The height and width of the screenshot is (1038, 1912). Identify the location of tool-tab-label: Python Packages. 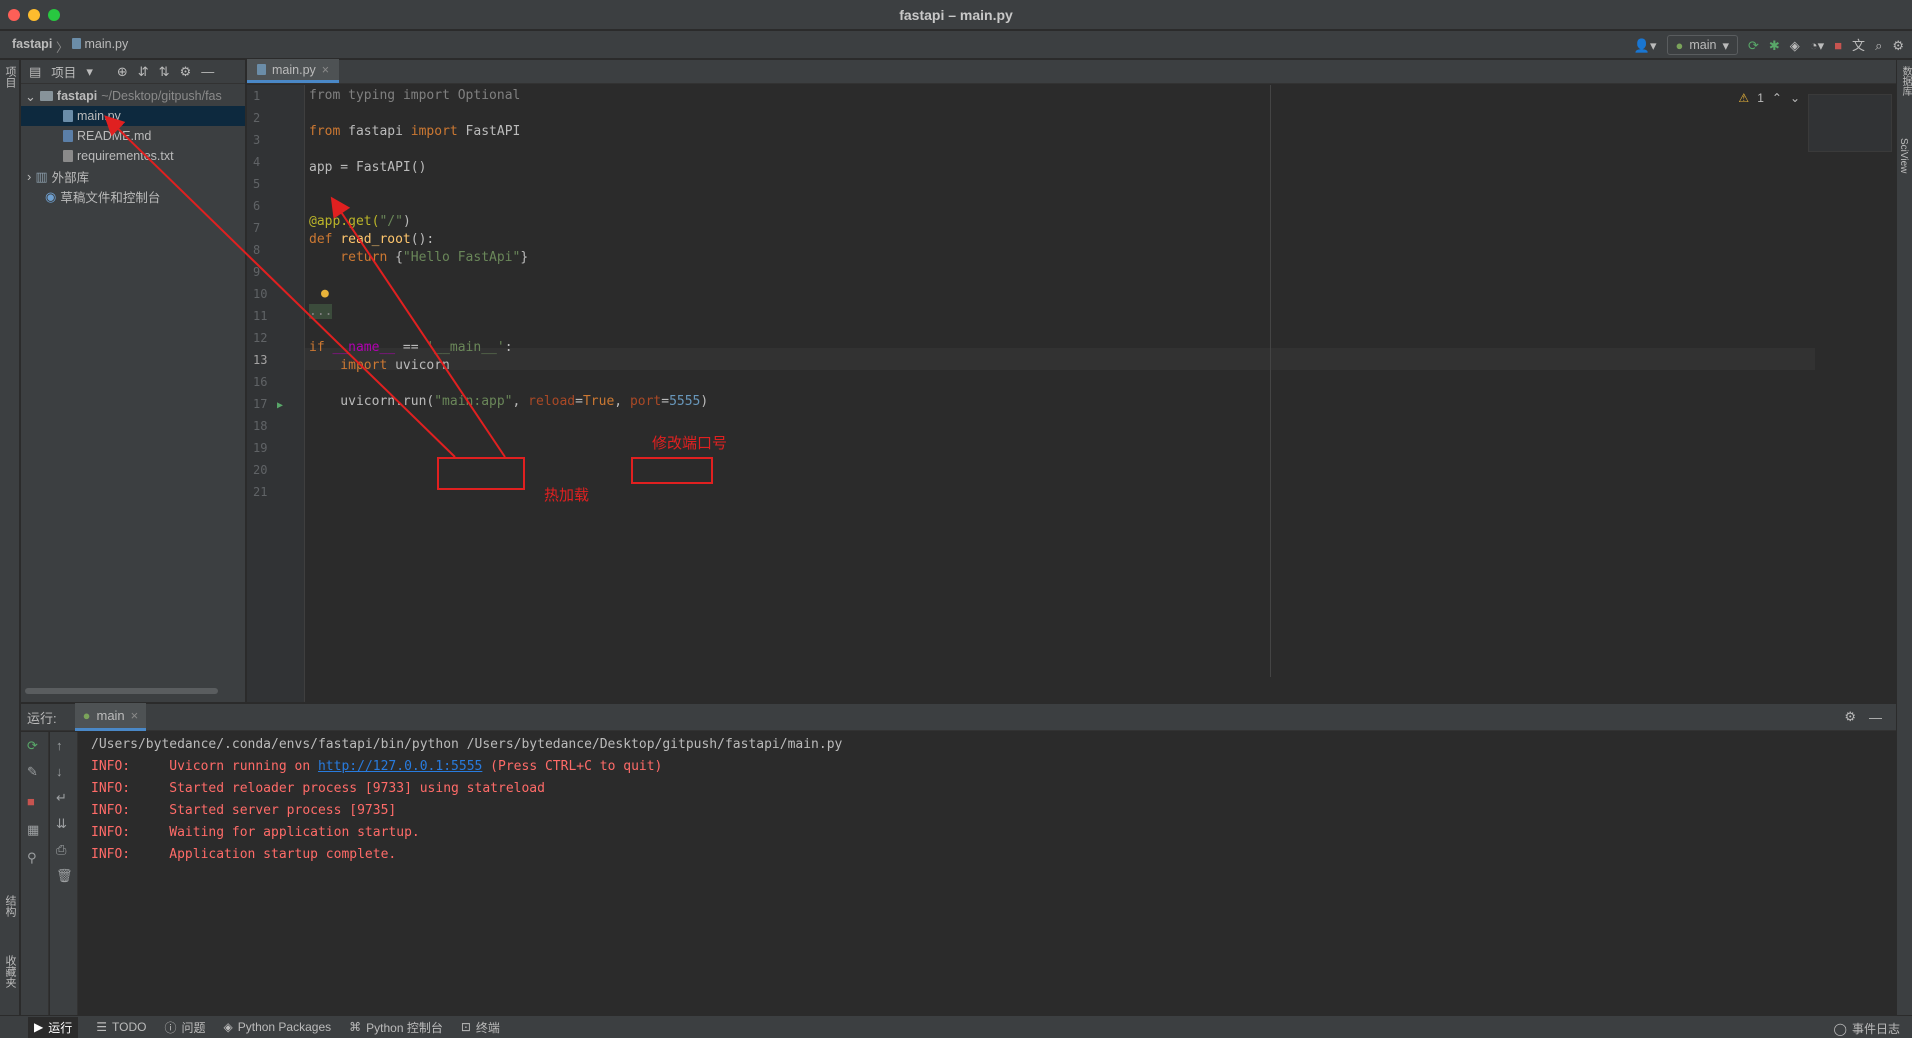
(284, 1027).